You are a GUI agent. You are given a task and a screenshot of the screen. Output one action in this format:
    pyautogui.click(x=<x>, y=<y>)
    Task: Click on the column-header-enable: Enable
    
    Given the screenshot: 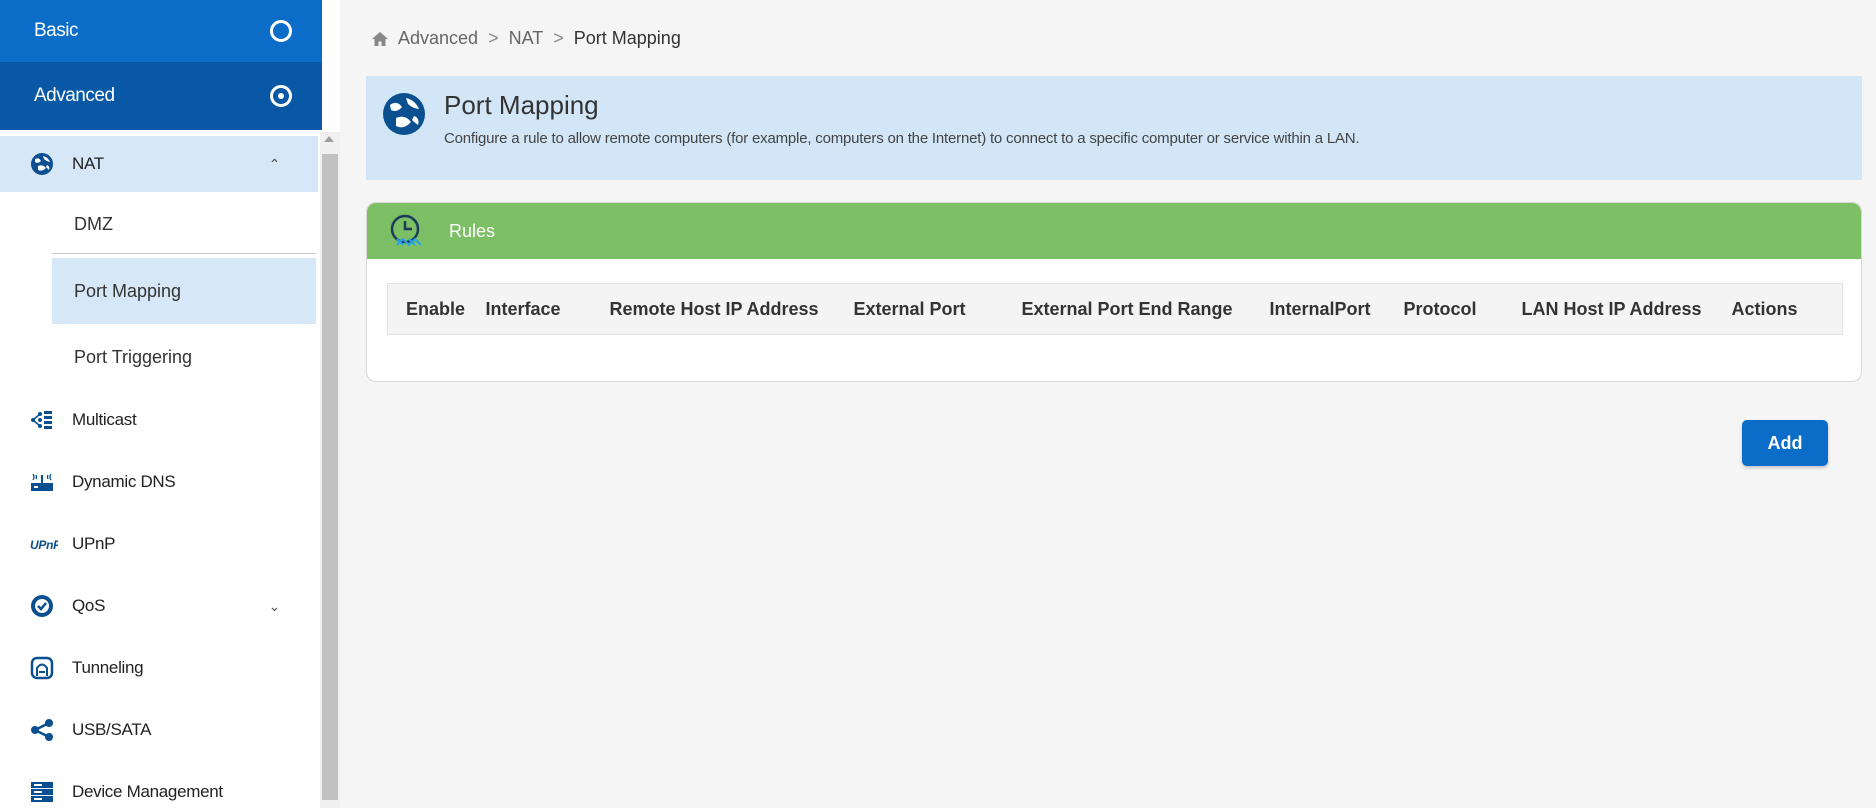 What is the action you would take?
    pyautogui.click(x=436, y=308)
    